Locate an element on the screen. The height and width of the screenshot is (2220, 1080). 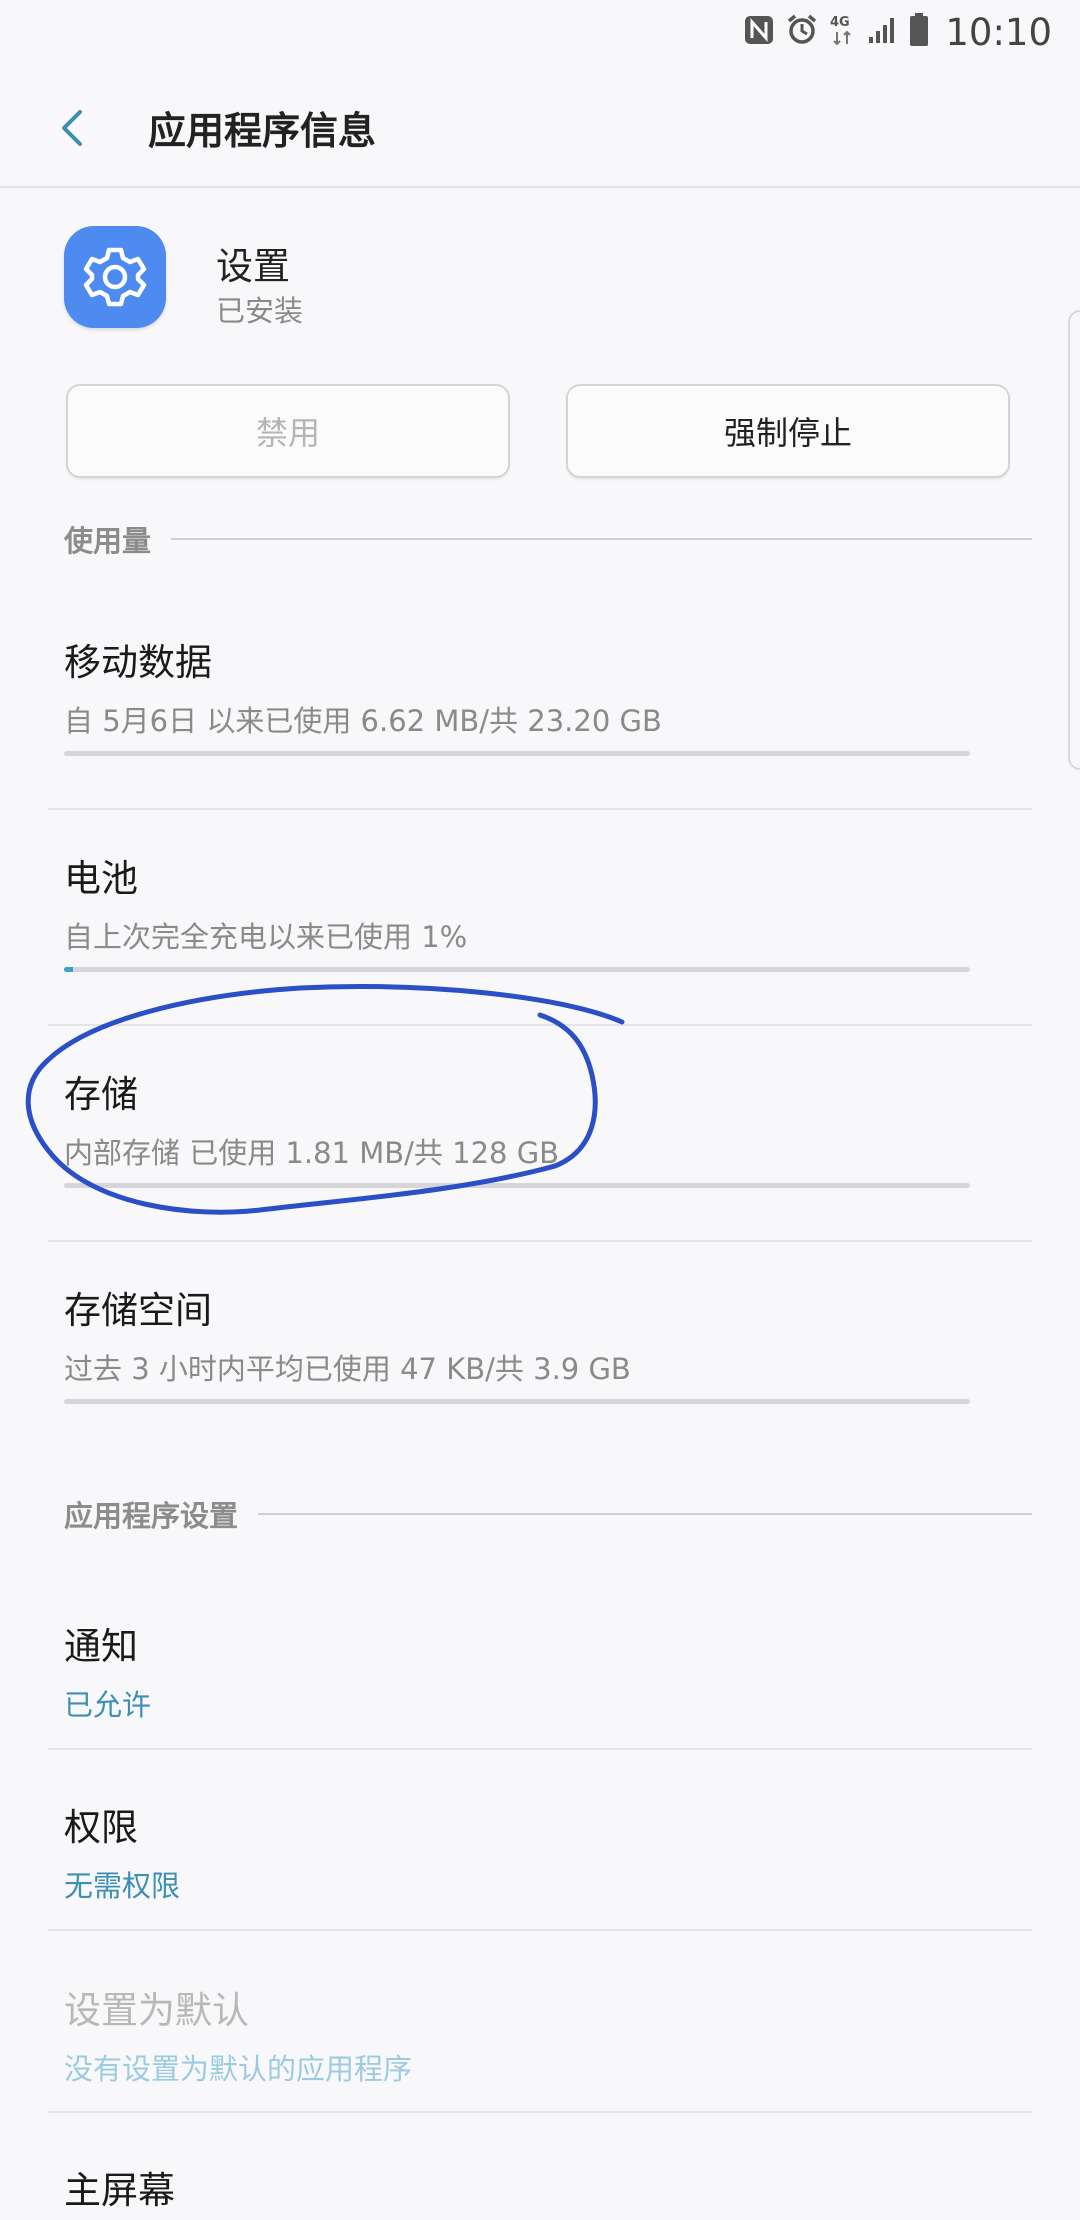
item-title: 主屏幕 is located at coordinates (119, 2190).